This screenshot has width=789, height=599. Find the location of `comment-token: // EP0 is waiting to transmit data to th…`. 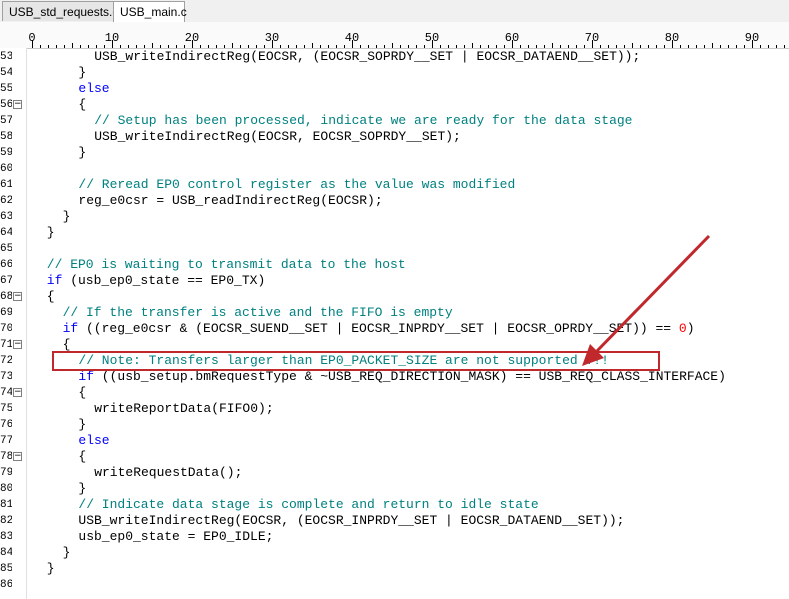

comment-token: // EP0 is waiting to transmit data to th… is located at coordinates (226, 264).